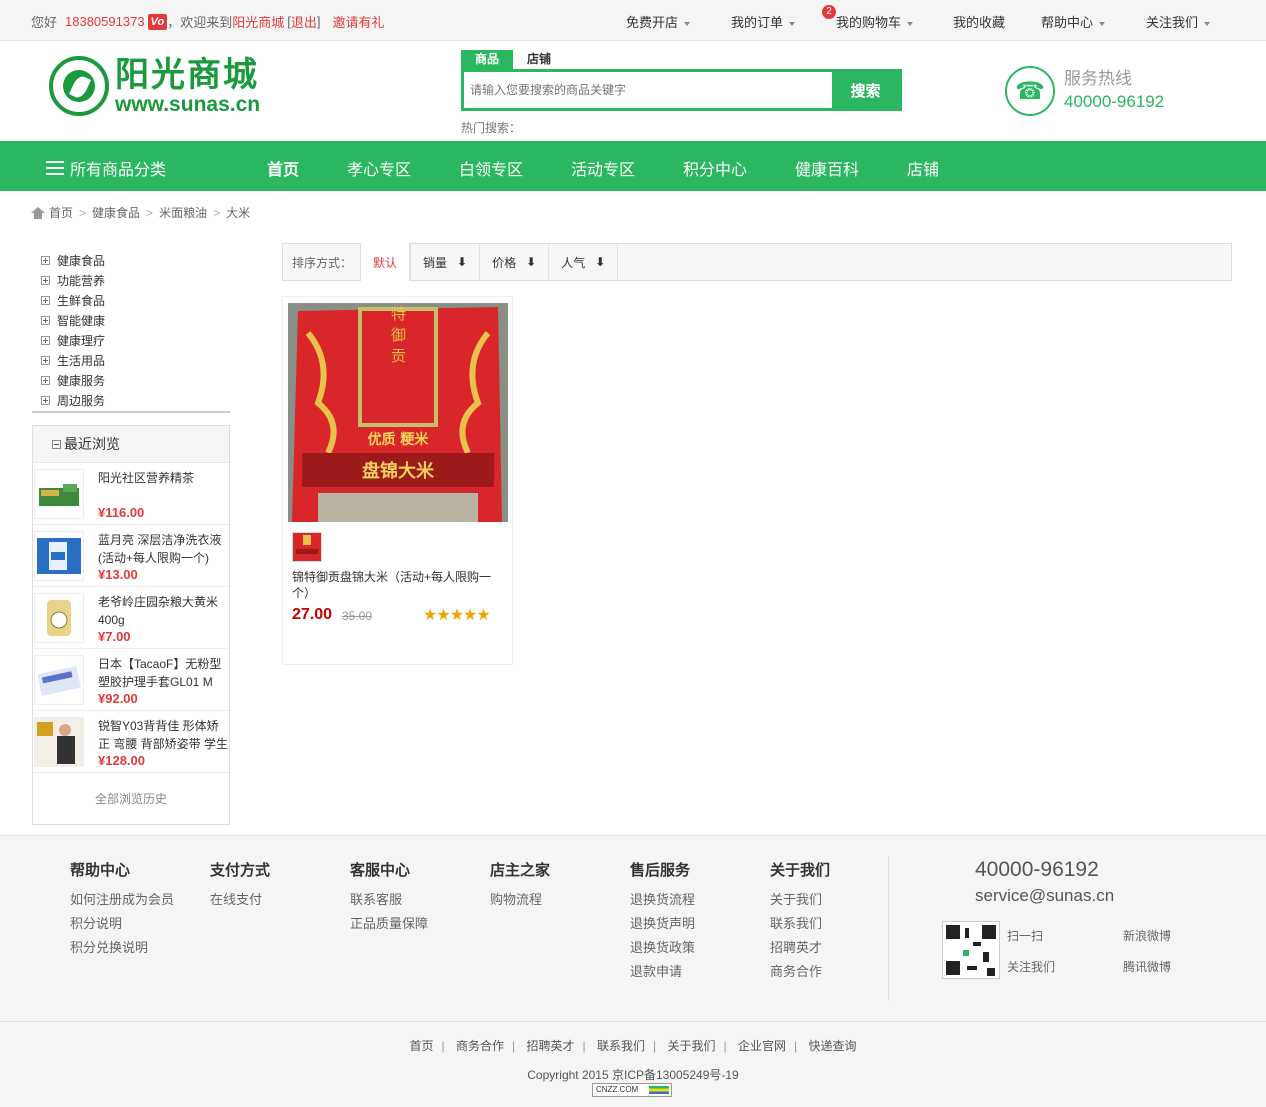 The height and width of the screenshot is (1107, 1266). I want to click on breadcrumb-home: 首页, so click(61, 212).